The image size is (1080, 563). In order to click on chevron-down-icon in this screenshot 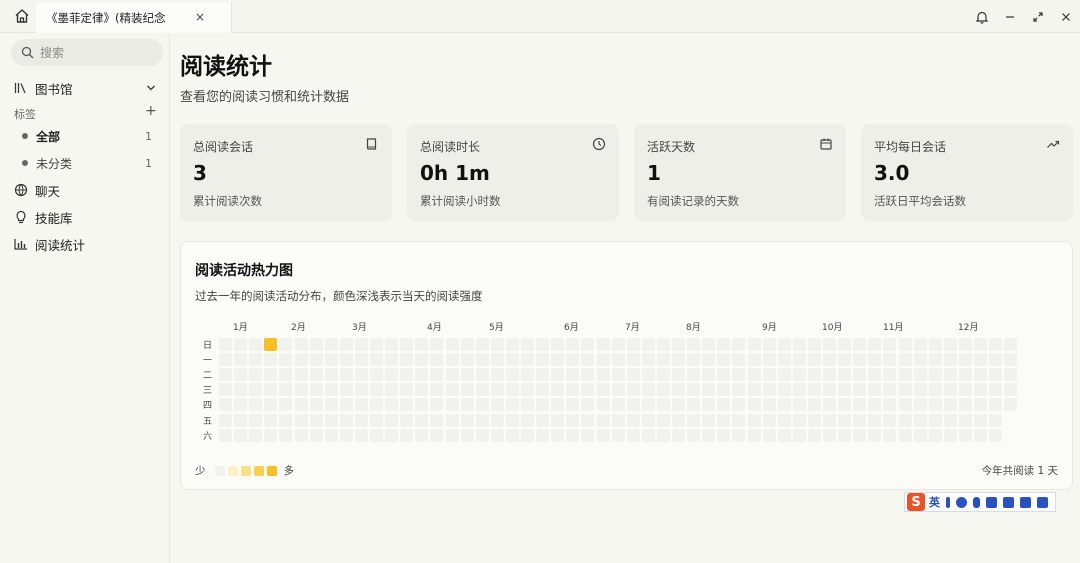, I will do `click(151, 89)`.